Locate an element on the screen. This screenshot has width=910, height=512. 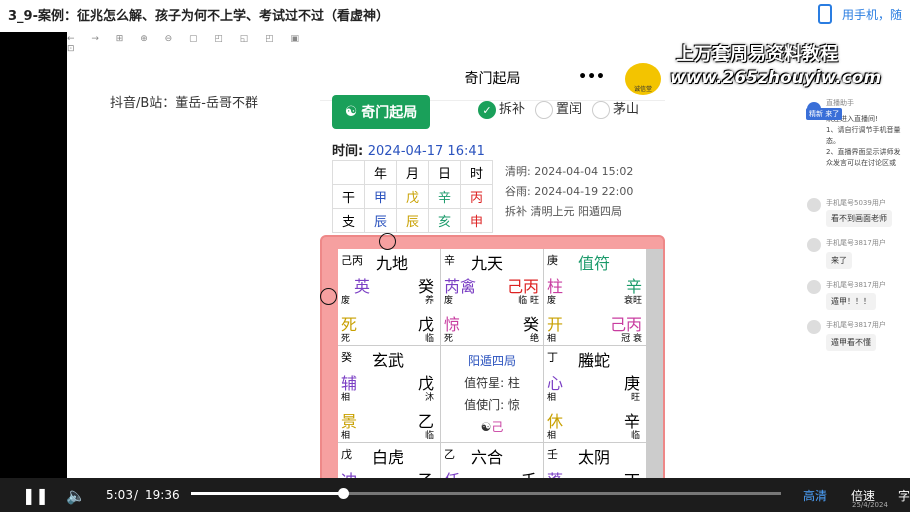
time-row: 时间: 2024-04-17 16:41 is located at coordinates (408, 151).